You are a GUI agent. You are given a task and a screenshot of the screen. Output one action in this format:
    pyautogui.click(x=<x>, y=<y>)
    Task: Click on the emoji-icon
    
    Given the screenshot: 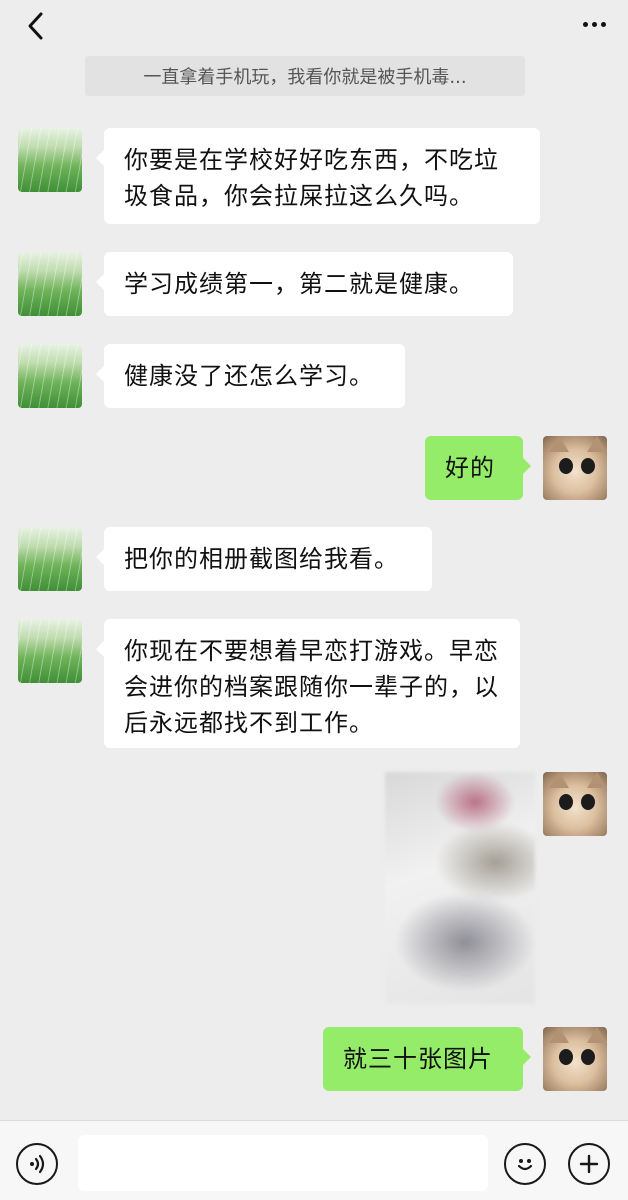 What is the action you would take?
    pyautogui.click(x=525, y=1165)
    